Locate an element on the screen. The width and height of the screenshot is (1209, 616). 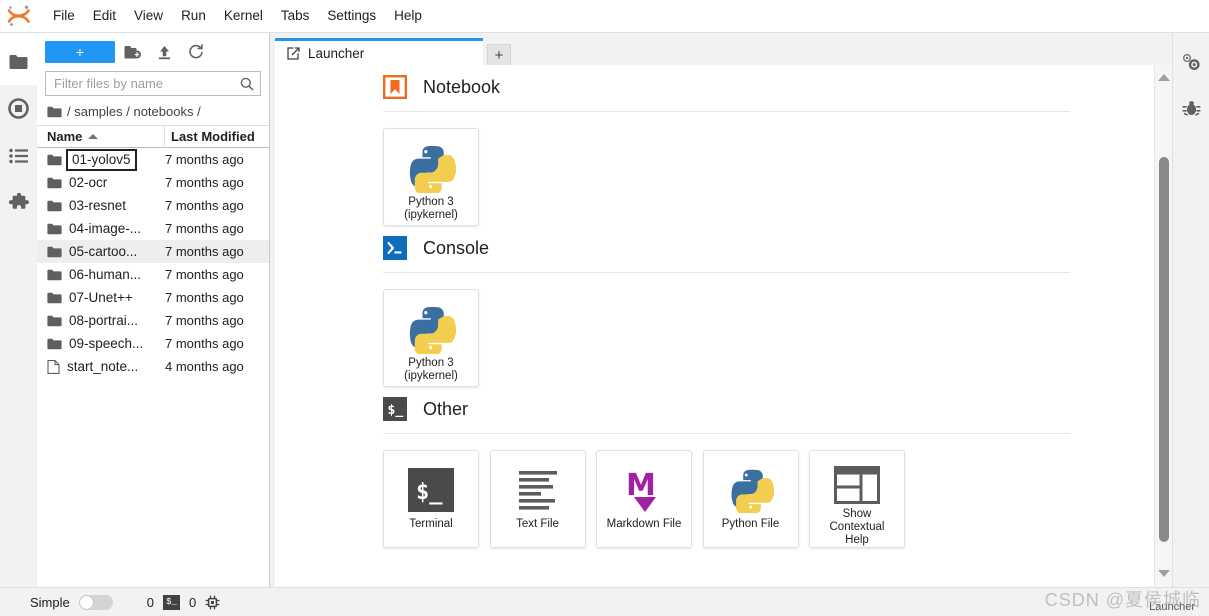
terminal-count: 0 is located at coordinates (192, 602).